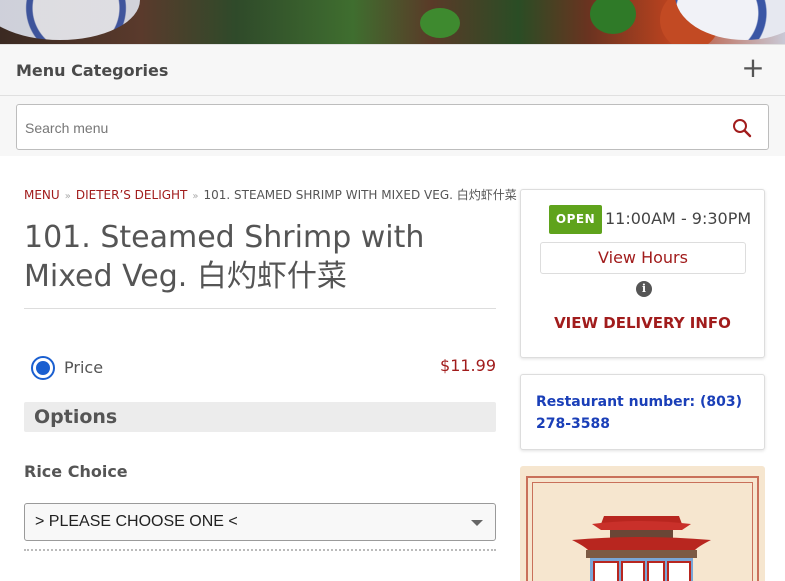  Describe the element at coordinates (642, 323) in the screenshot. I see `view-delivery-info-link: VIEW DELIVERY INFO` at that location.